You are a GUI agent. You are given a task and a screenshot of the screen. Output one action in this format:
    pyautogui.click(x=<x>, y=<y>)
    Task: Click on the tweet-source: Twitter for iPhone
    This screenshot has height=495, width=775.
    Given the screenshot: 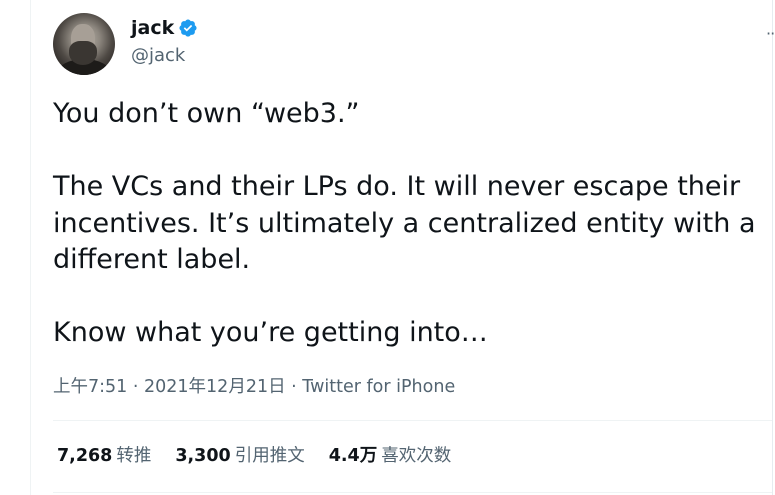 What is the action you would take?
    pyautogui.click(x=378, y=387)
    